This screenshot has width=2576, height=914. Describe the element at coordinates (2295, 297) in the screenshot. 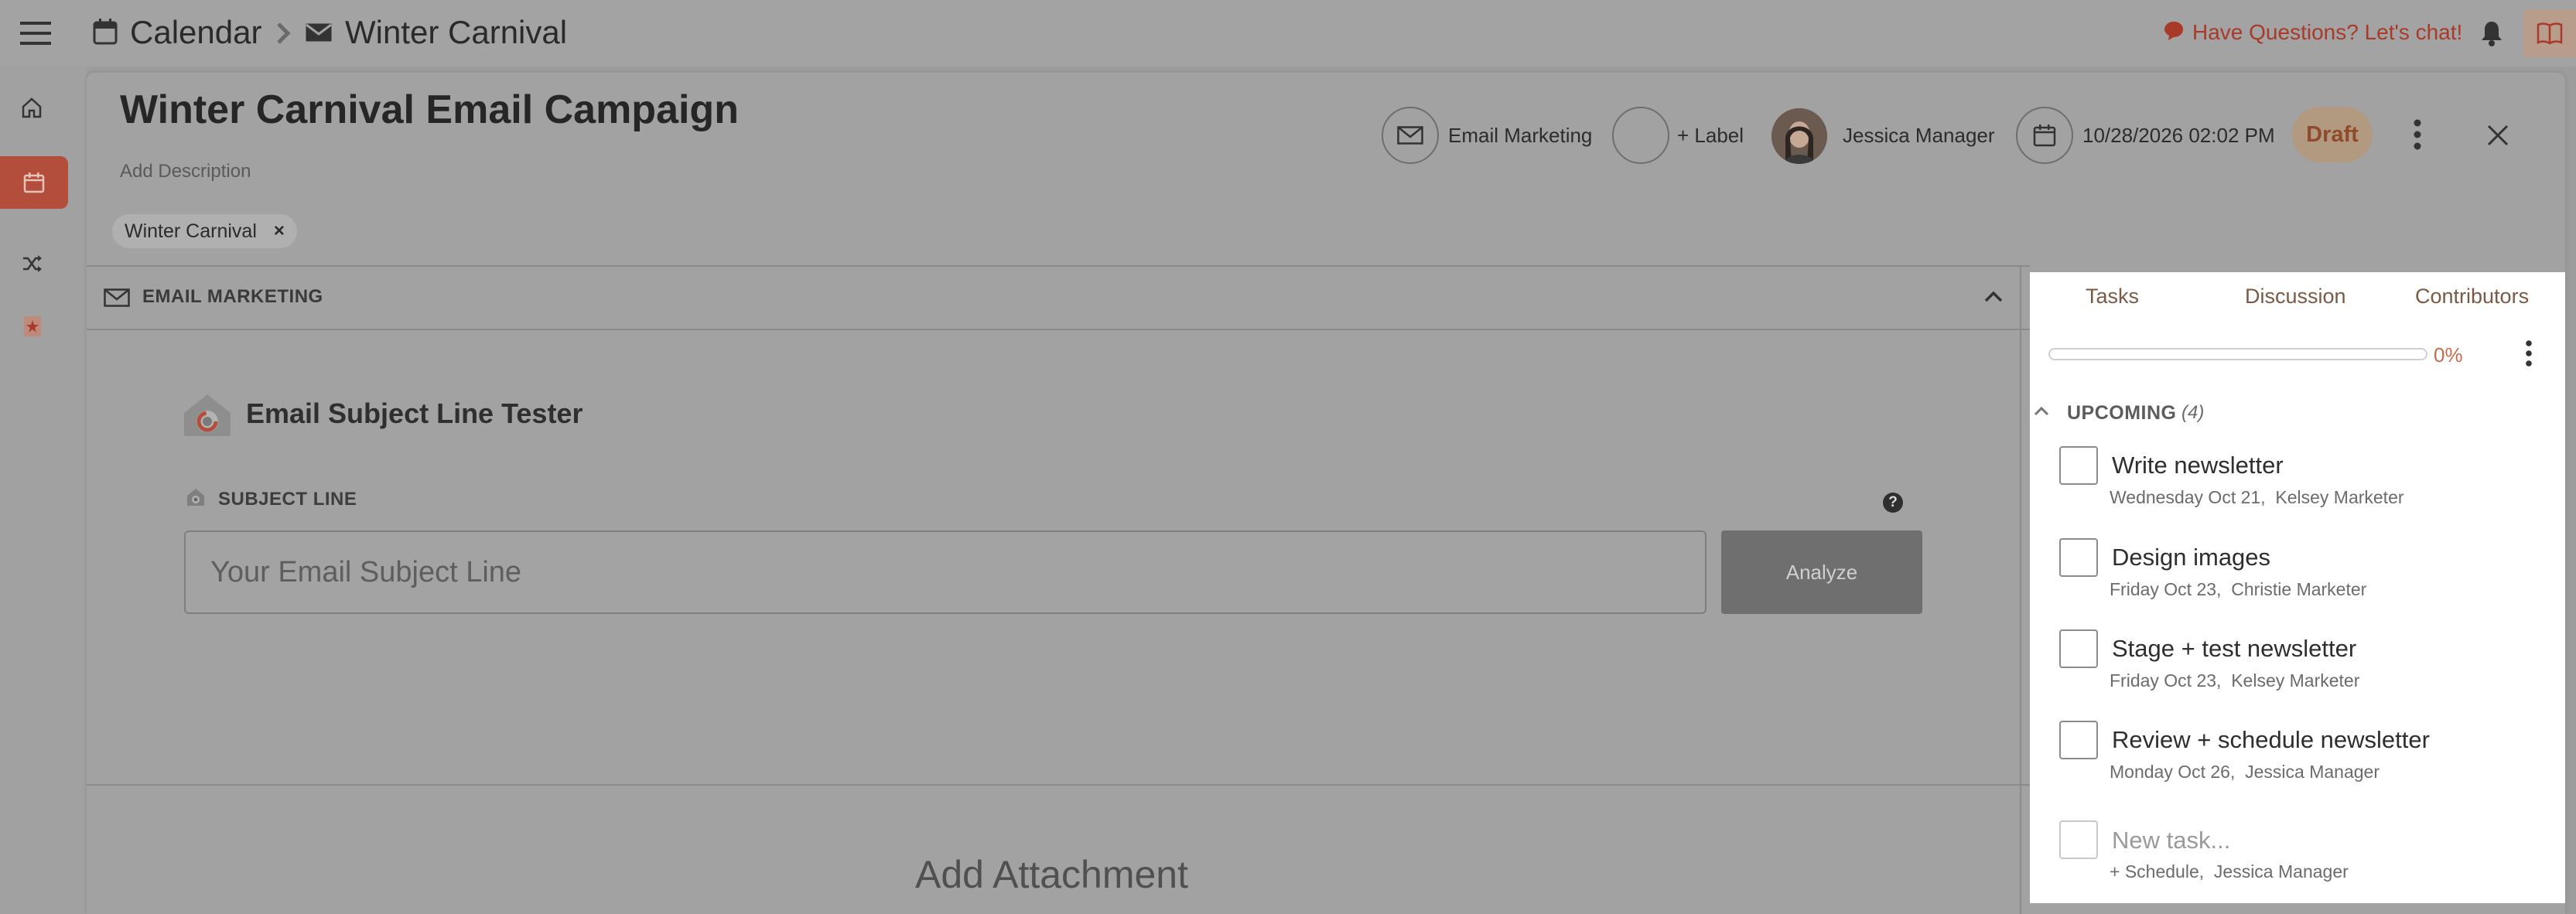

I see `tab-discussion: Discussion` at that location.